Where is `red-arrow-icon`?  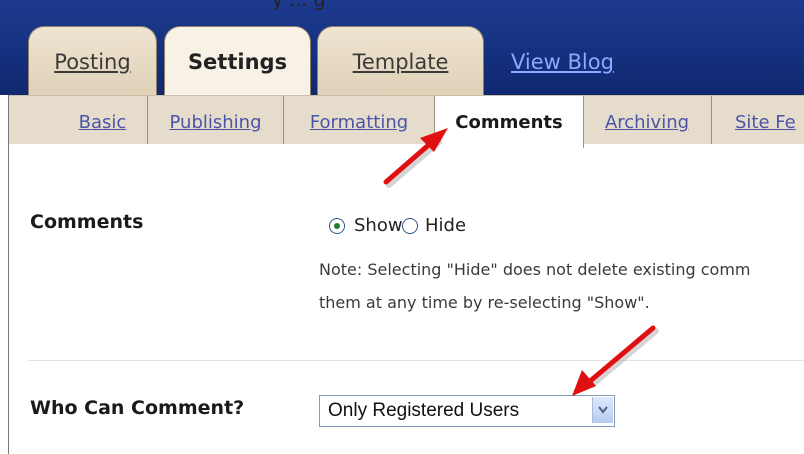
red-arrow-icon is located at coordinates (415, 158).